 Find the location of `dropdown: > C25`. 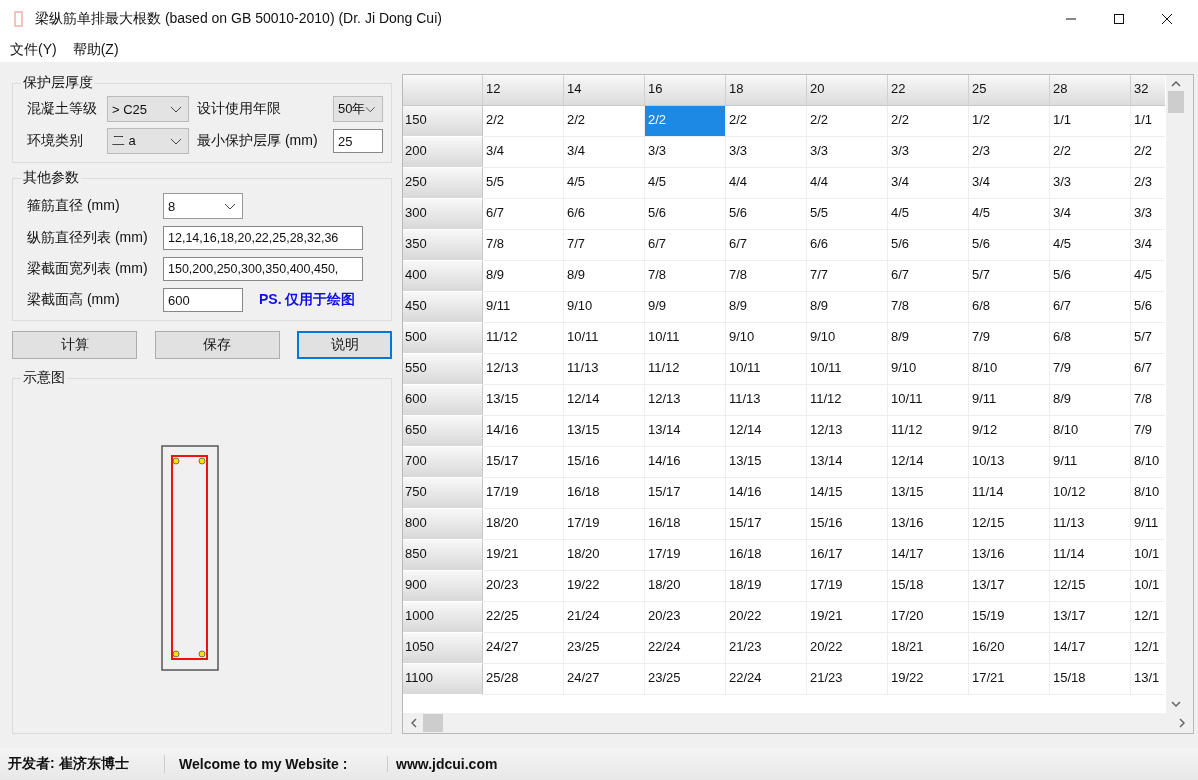

dropdown: > C25 is located at coordinates (148, 109).